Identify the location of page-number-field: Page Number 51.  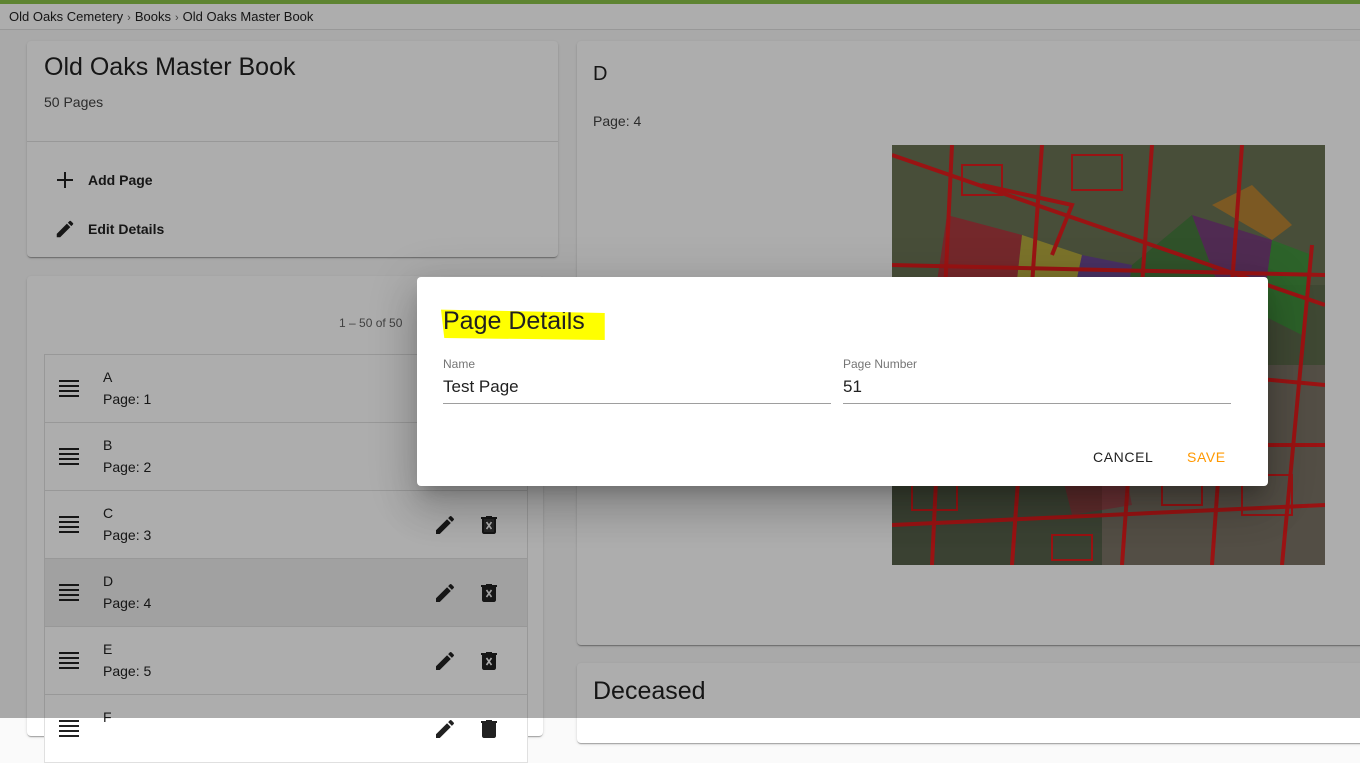
(1037, 380).